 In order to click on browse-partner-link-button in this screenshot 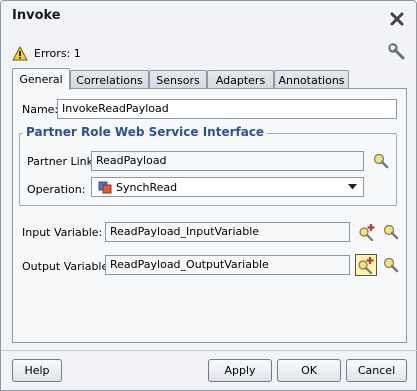, I will do `click(381, 161)`.